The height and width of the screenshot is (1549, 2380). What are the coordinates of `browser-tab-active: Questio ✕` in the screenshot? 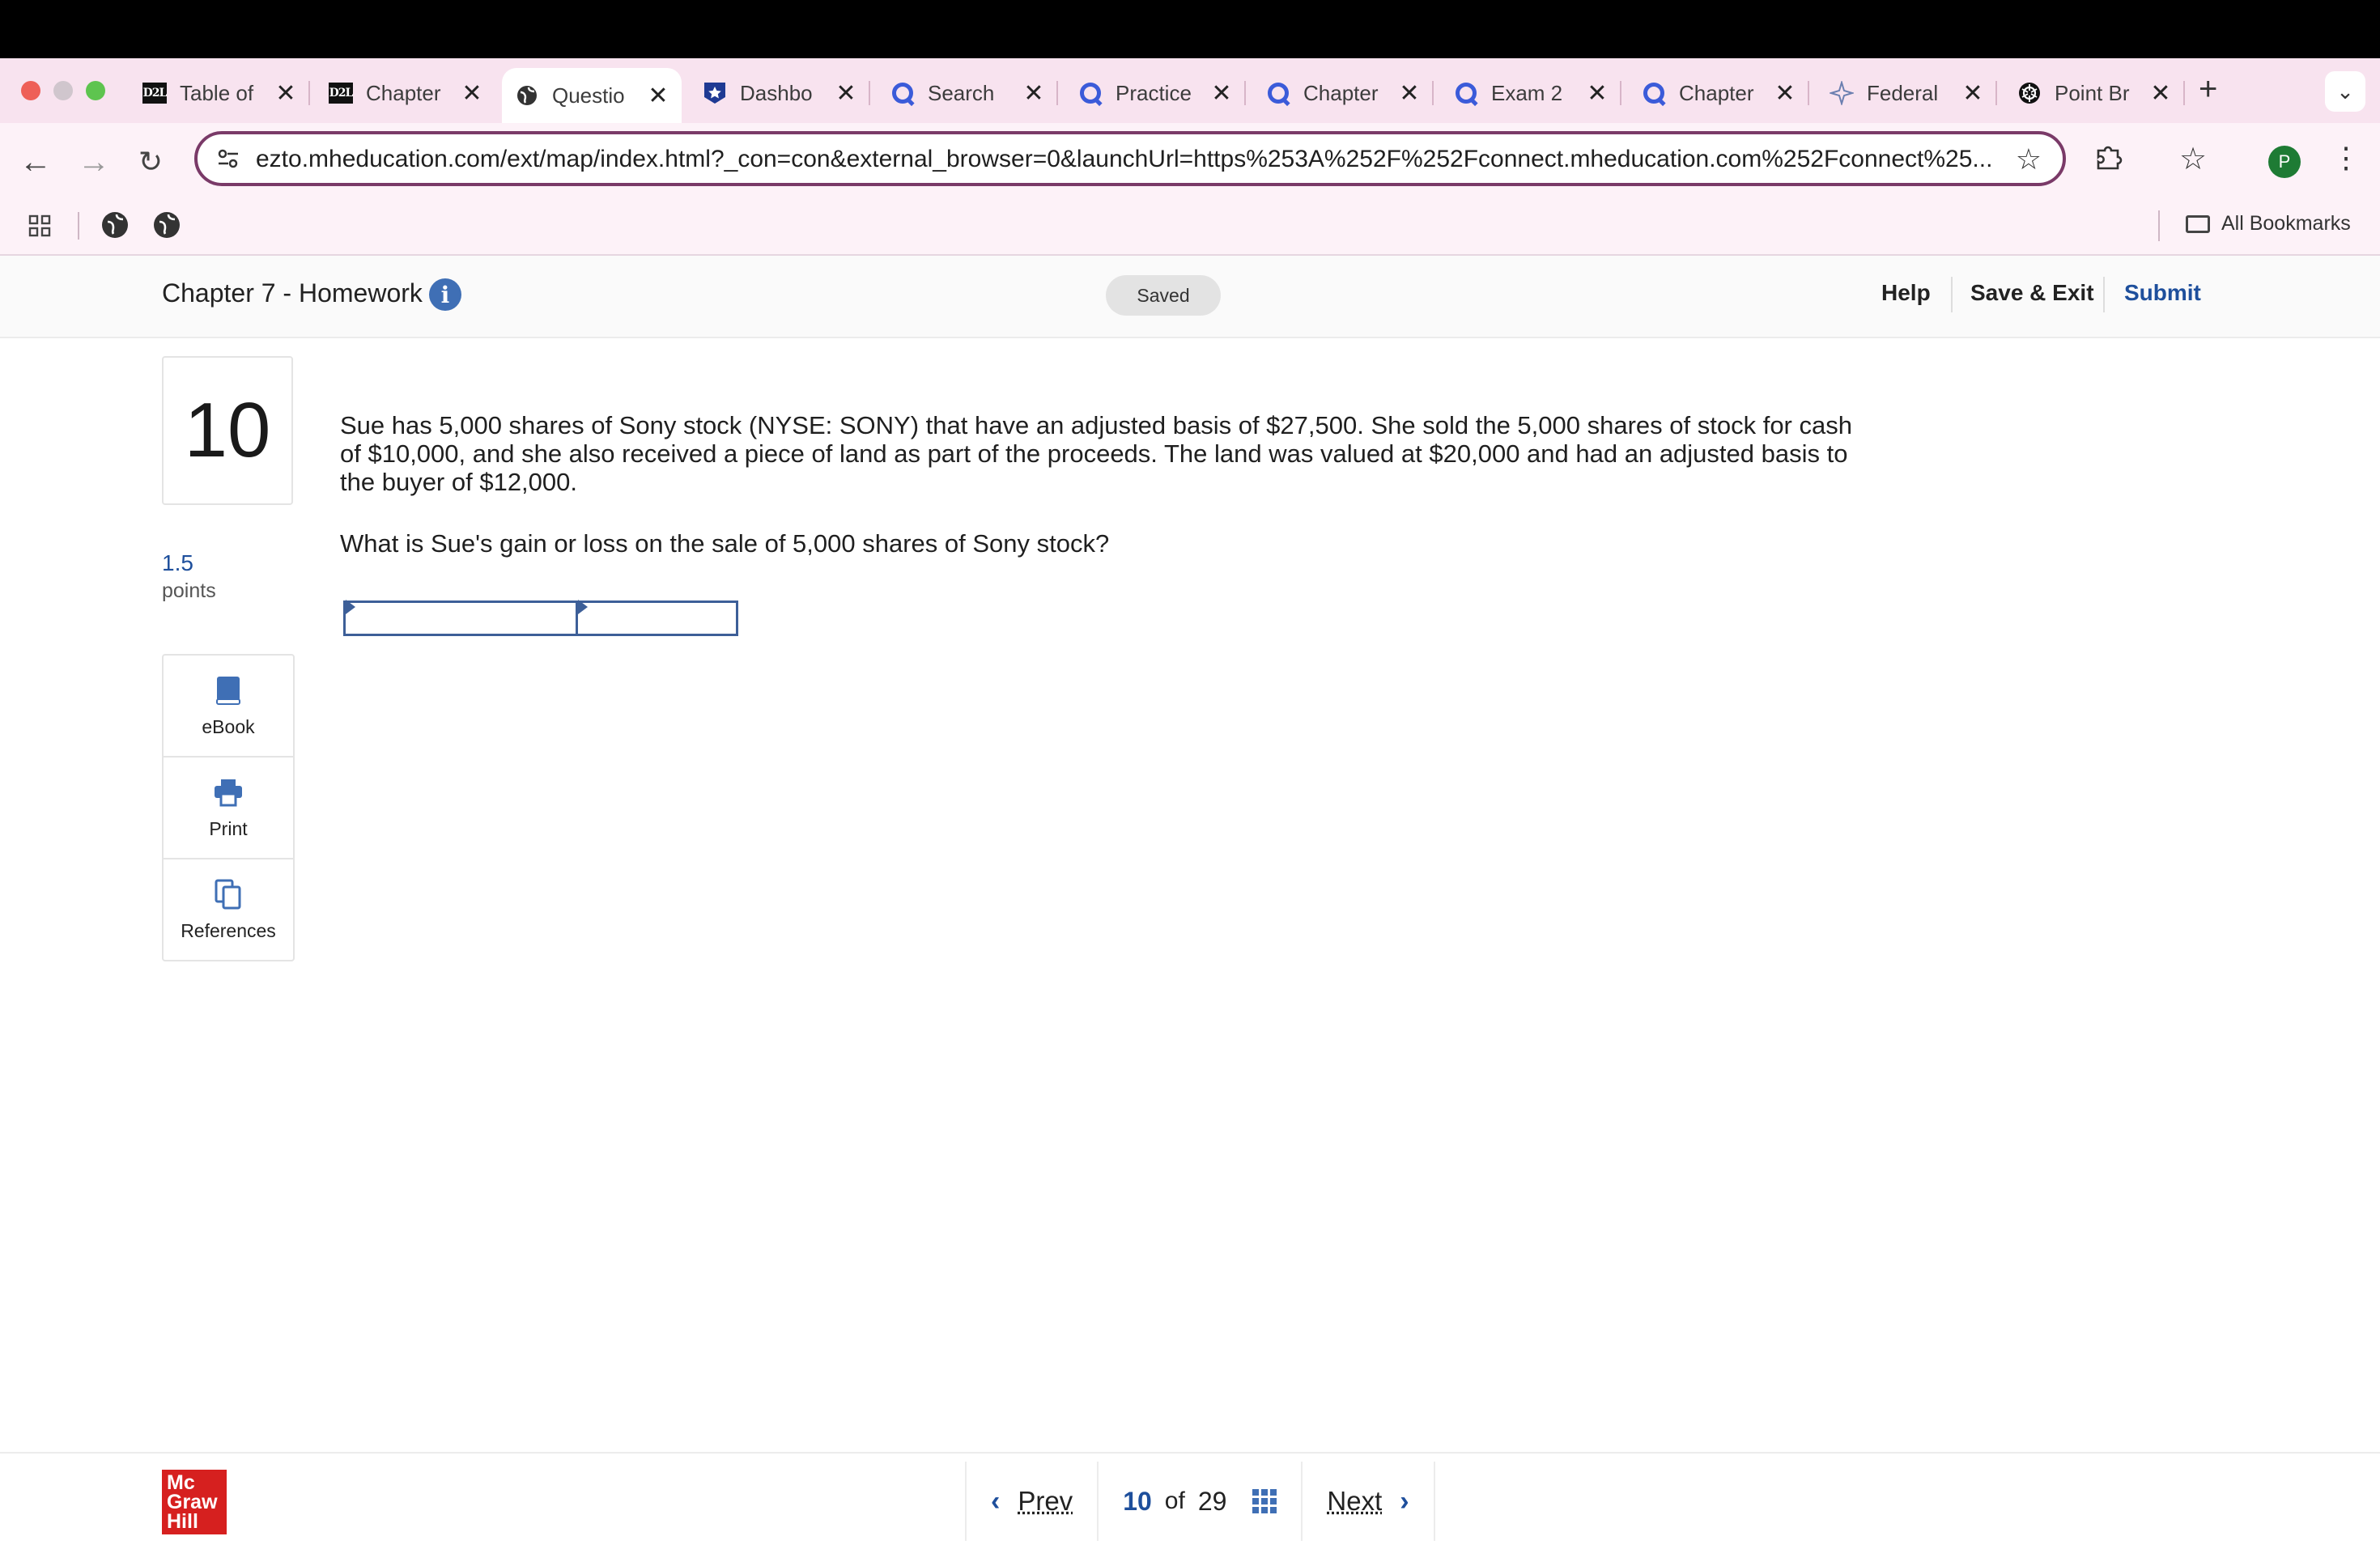 It's located at (592, 95).